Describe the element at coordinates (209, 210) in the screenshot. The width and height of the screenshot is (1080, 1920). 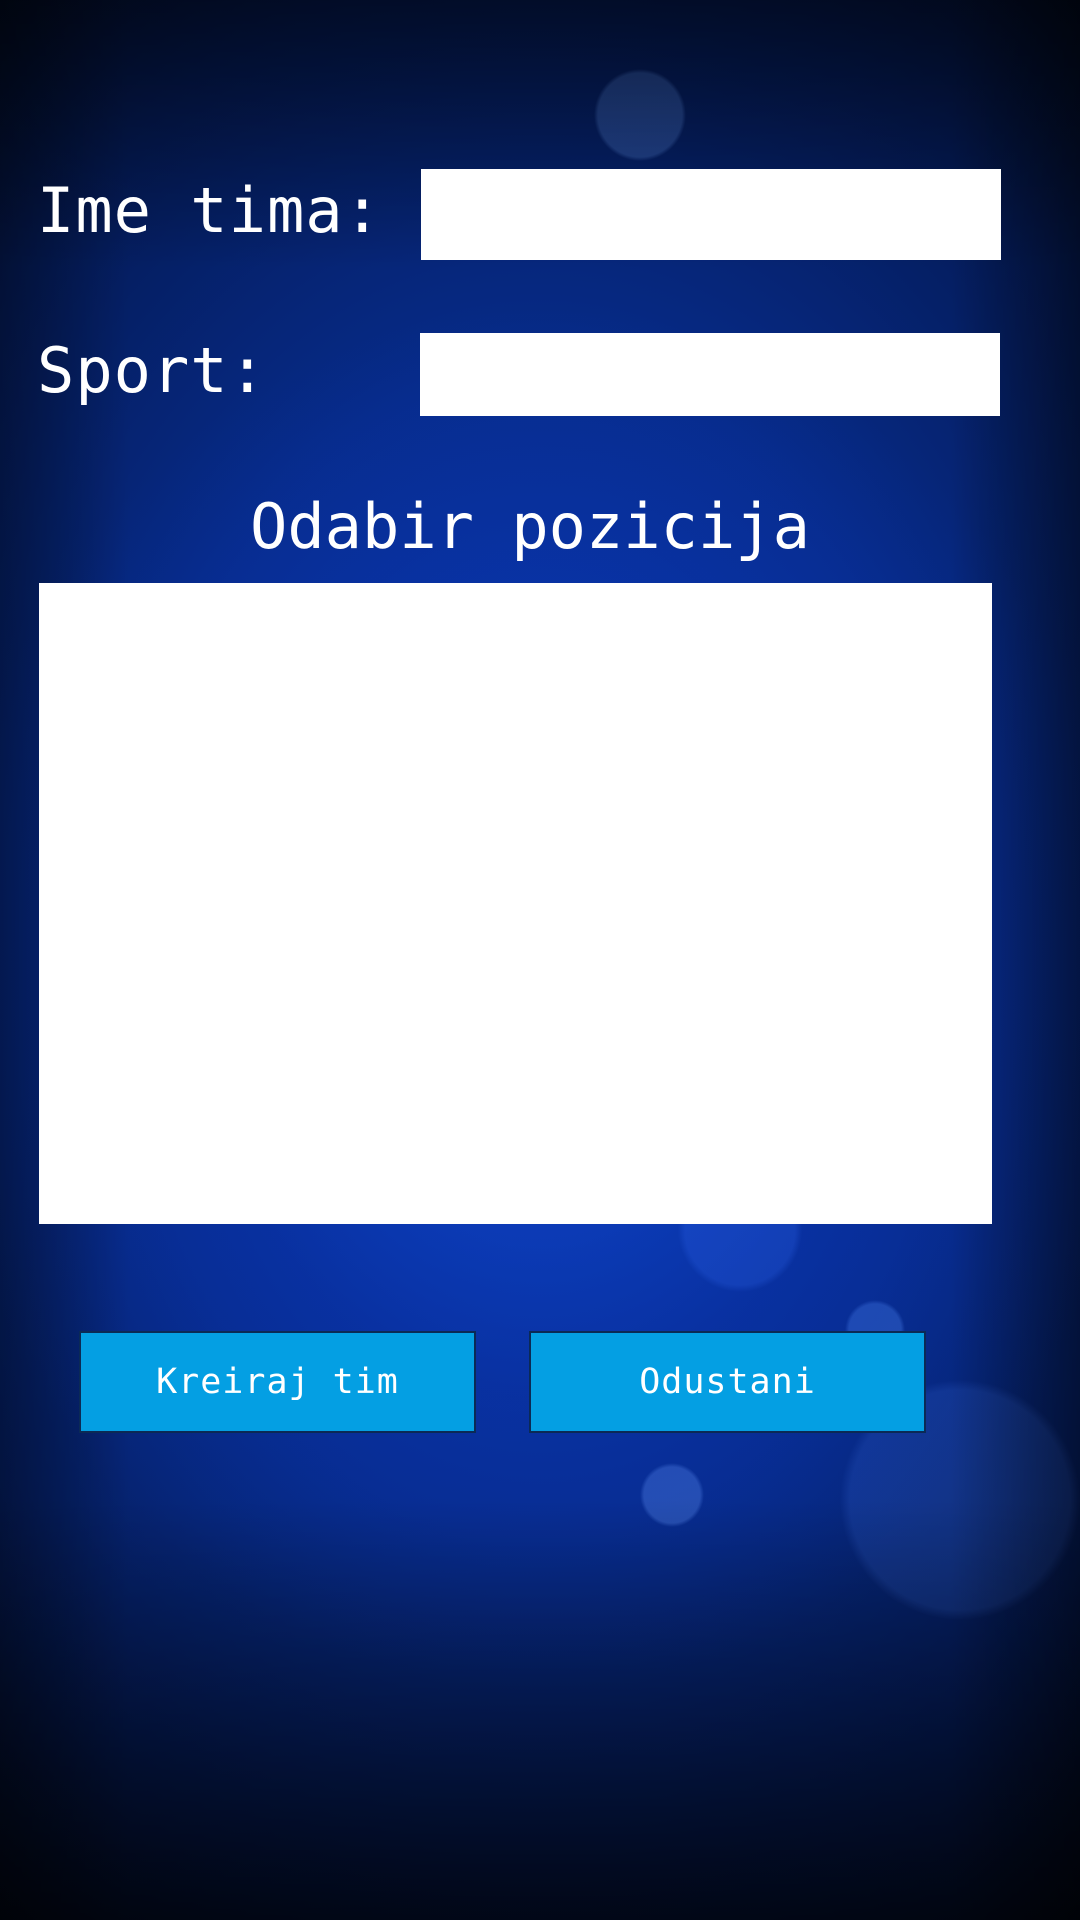
I see `team-name-label: Ime tima:` at that location.